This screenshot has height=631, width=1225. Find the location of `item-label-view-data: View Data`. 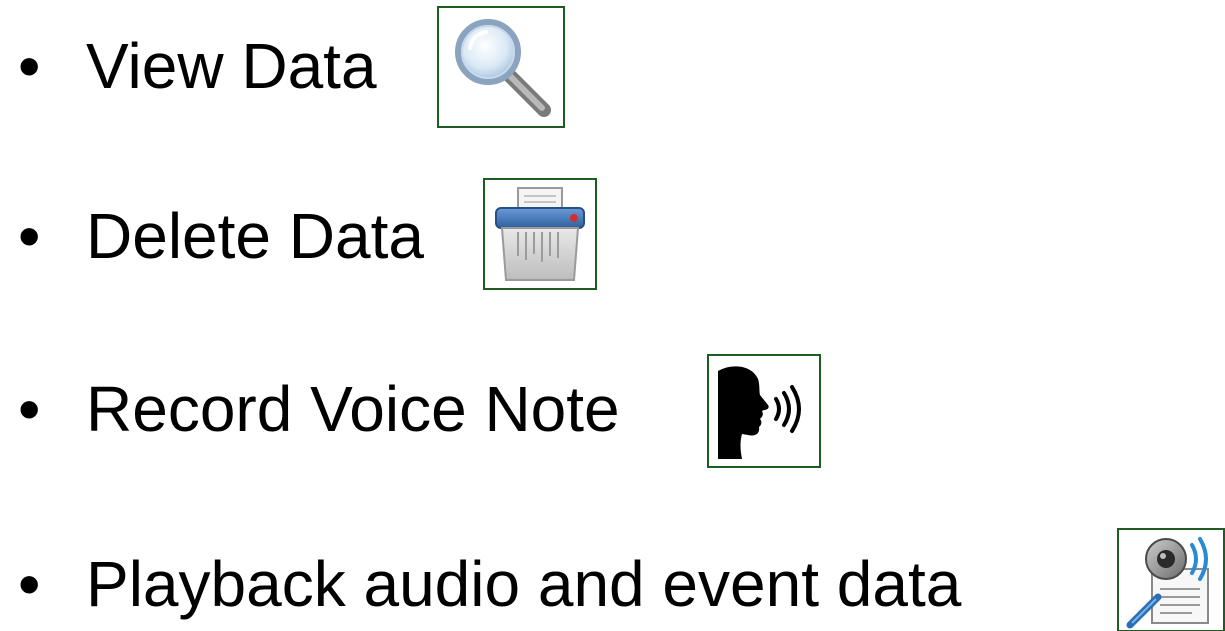

item-label-view-data: View Data is located at coordinates (231, 66).